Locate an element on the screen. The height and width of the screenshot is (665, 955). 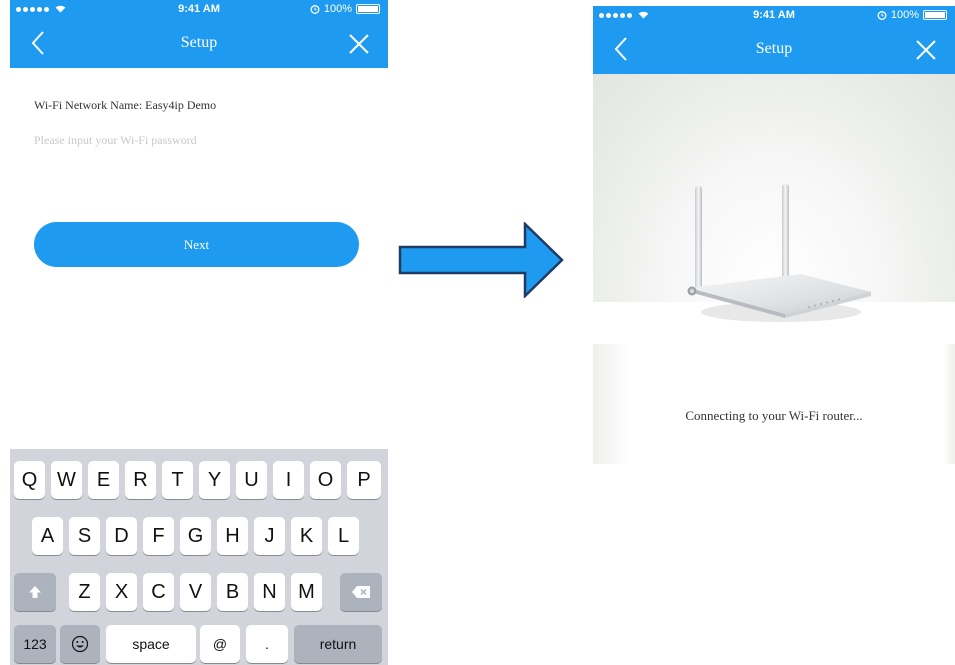
return-key: return is located at coordinates (338, 644).